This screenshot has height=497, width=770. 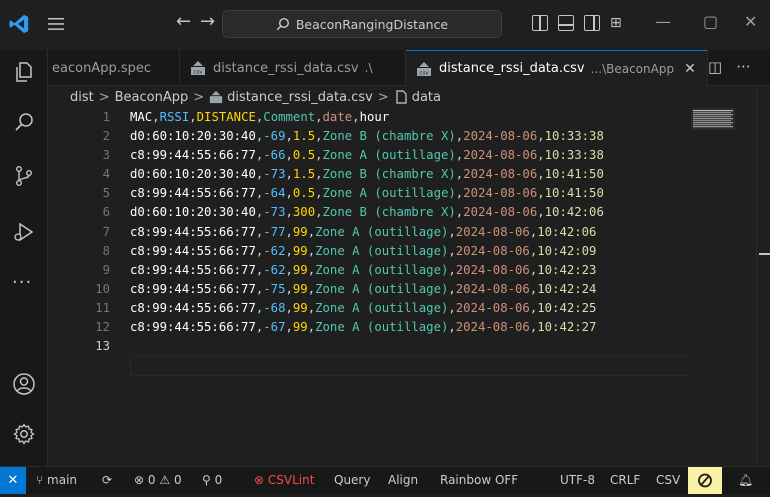 What do you see at coordinates (24, 122) in the screenshot?
I see `search-sidebar-icon` at bounding box center [24, 122].